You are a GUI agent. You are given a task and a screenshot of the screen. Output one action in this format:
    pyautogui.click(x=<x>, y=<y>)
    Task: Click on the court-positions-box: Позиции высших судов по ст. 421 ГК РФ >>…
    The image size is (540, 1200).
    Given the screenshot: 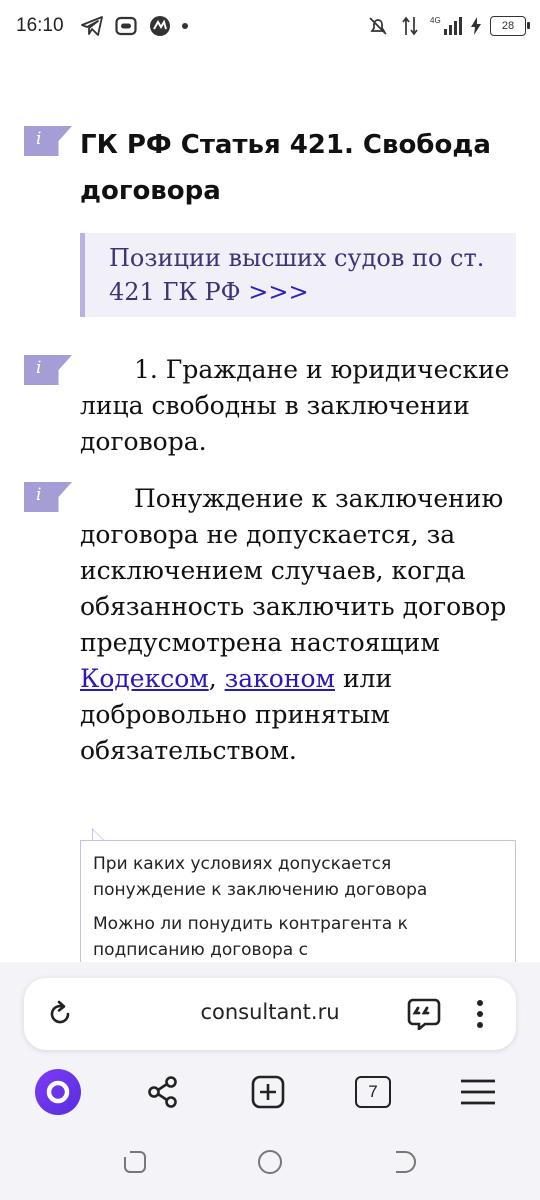 What is the action you would take?
    pyautogui.click(x=298, y=275)
    